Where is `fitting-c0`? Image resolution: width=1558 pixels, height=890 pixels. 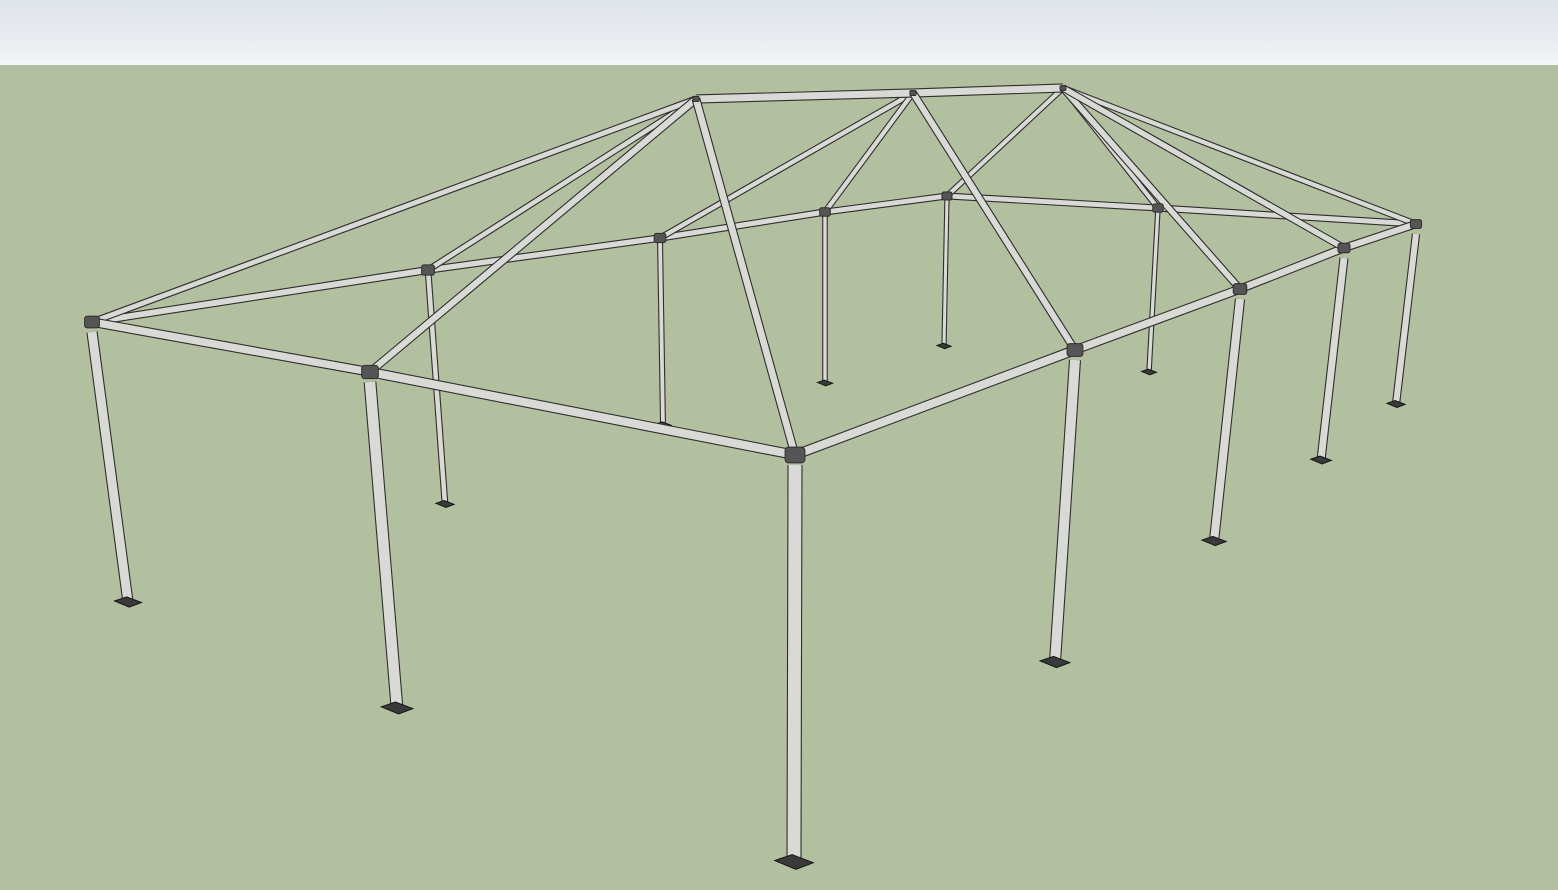
fitting-c0 is located at coordinates (92, 322).